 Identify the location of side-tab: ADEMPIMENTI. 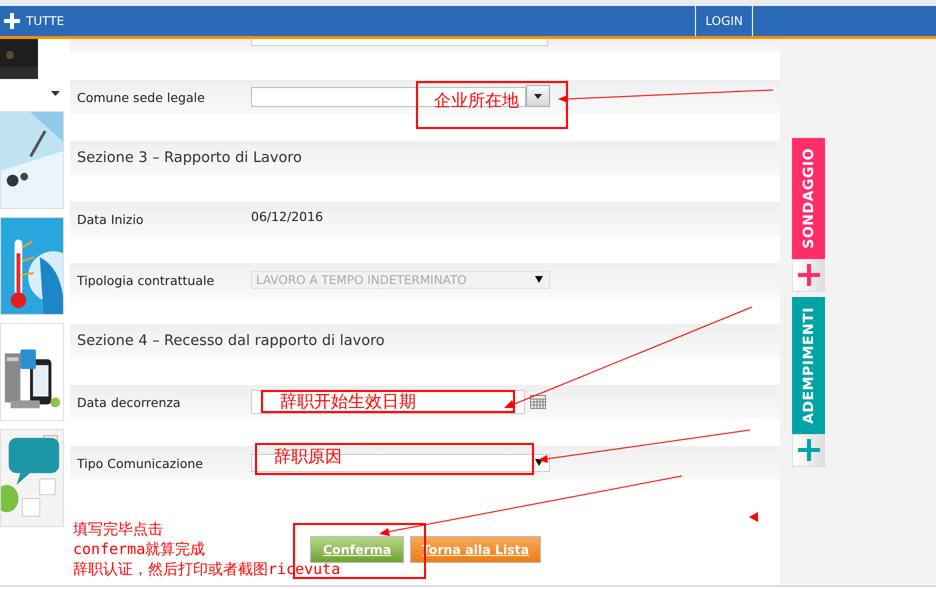
(808, 365).